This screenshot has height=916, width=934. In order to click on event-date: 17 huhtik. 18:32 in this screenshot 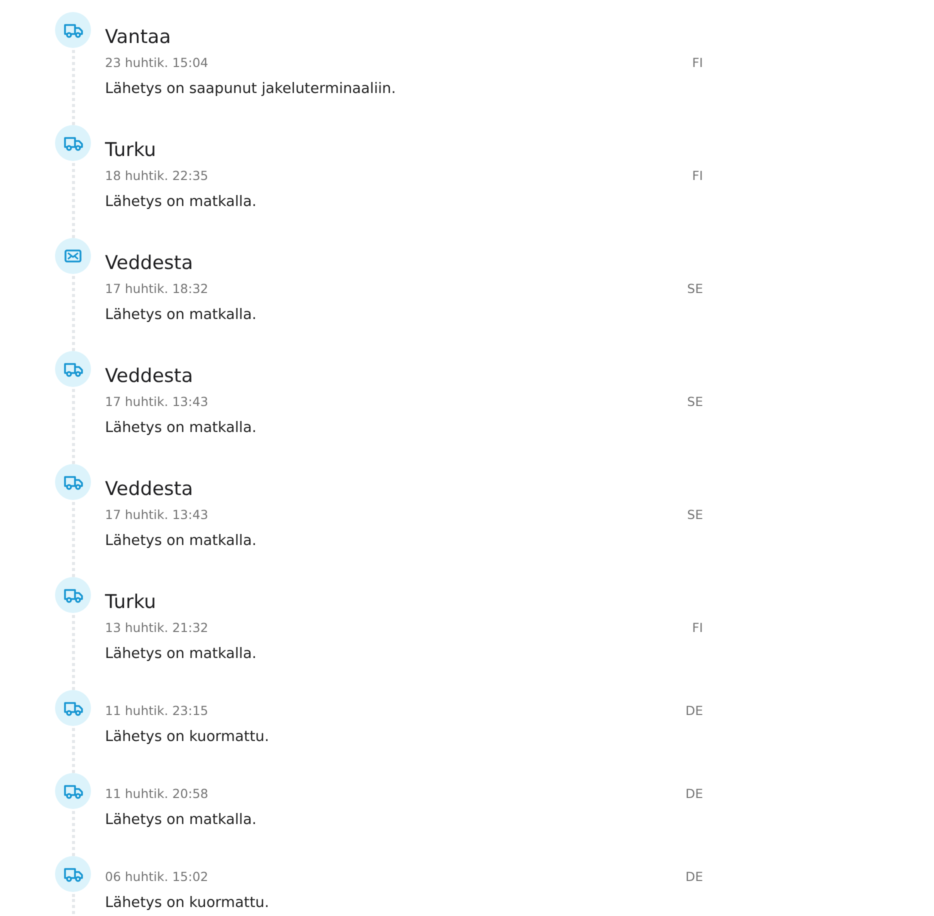, I will do `click(156, 289)`.